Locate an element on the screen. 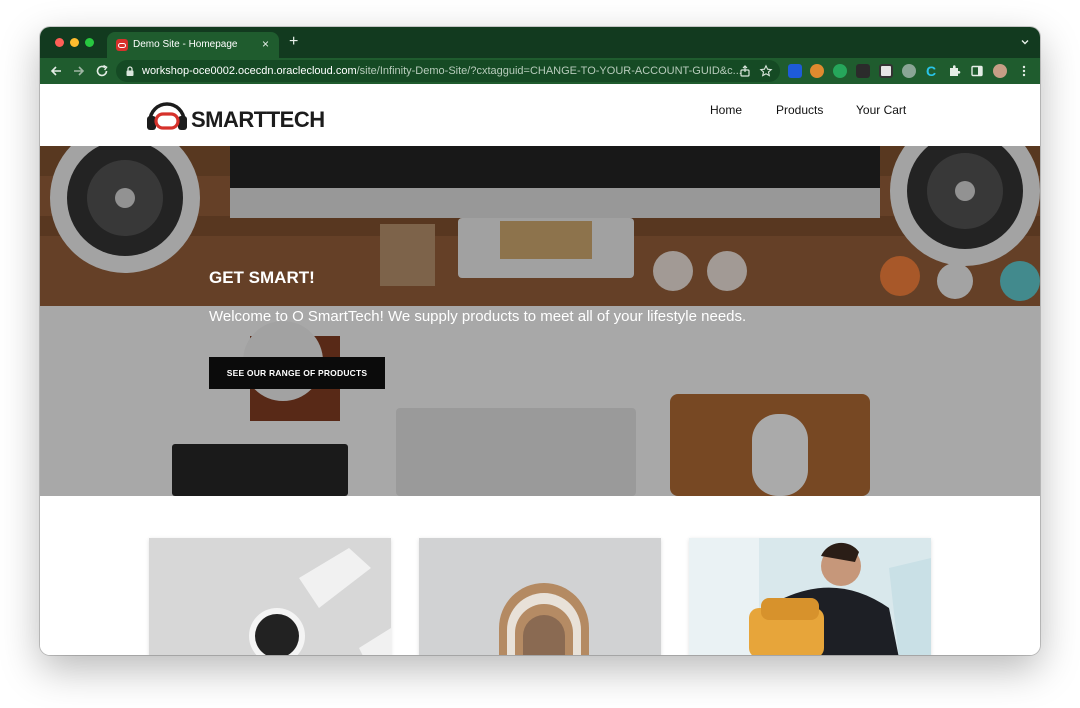 Image resolution: width=1080 pixels, height=708 pixels. off-badge-extension-icon is located at coordinates (863, 71).